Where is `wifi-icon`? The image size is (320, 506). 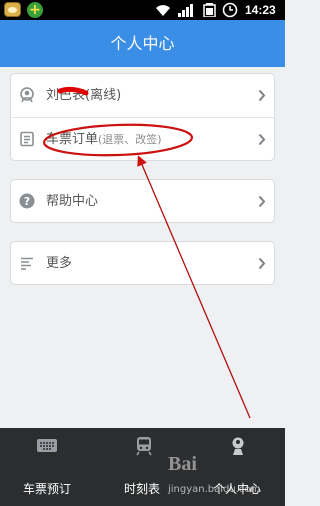 wifi-icon is located at coordinates (163, 10).